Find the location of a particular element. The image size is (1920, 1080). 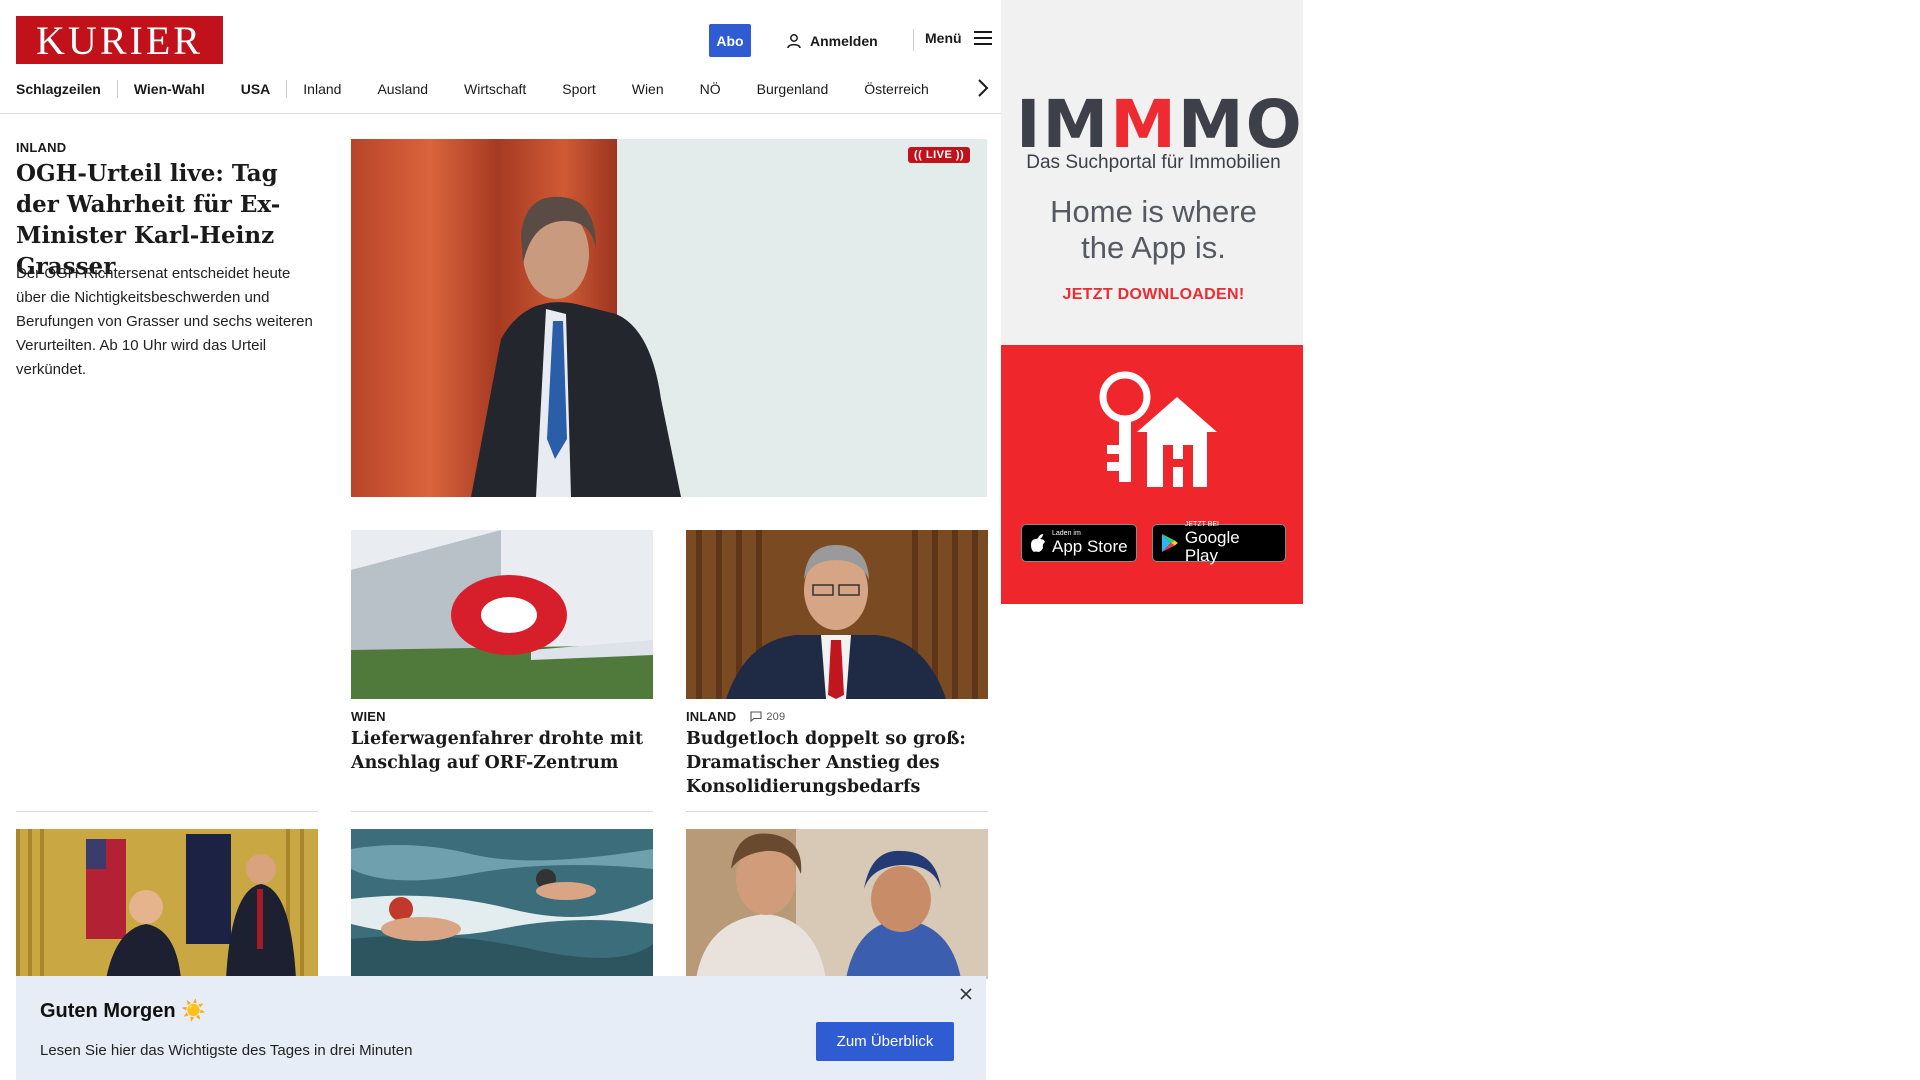

lead-image: (( LIVE )) is located at coordinates (669, 318).